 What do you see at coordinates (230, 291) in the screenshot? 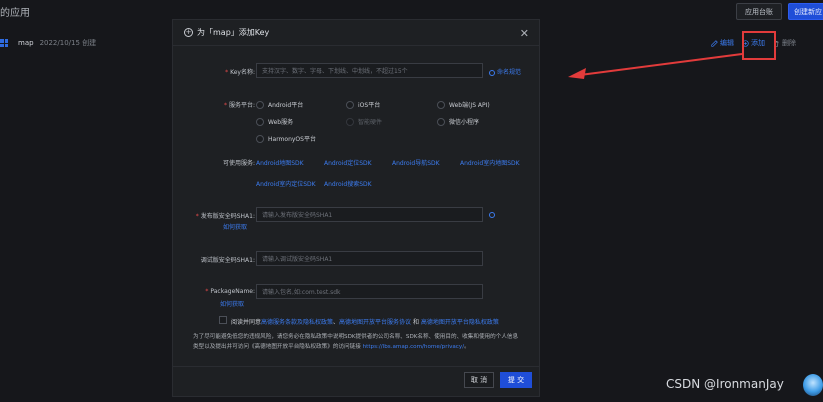
I see `package-name-label: * PackageName:` at bounding box center [230, 291].